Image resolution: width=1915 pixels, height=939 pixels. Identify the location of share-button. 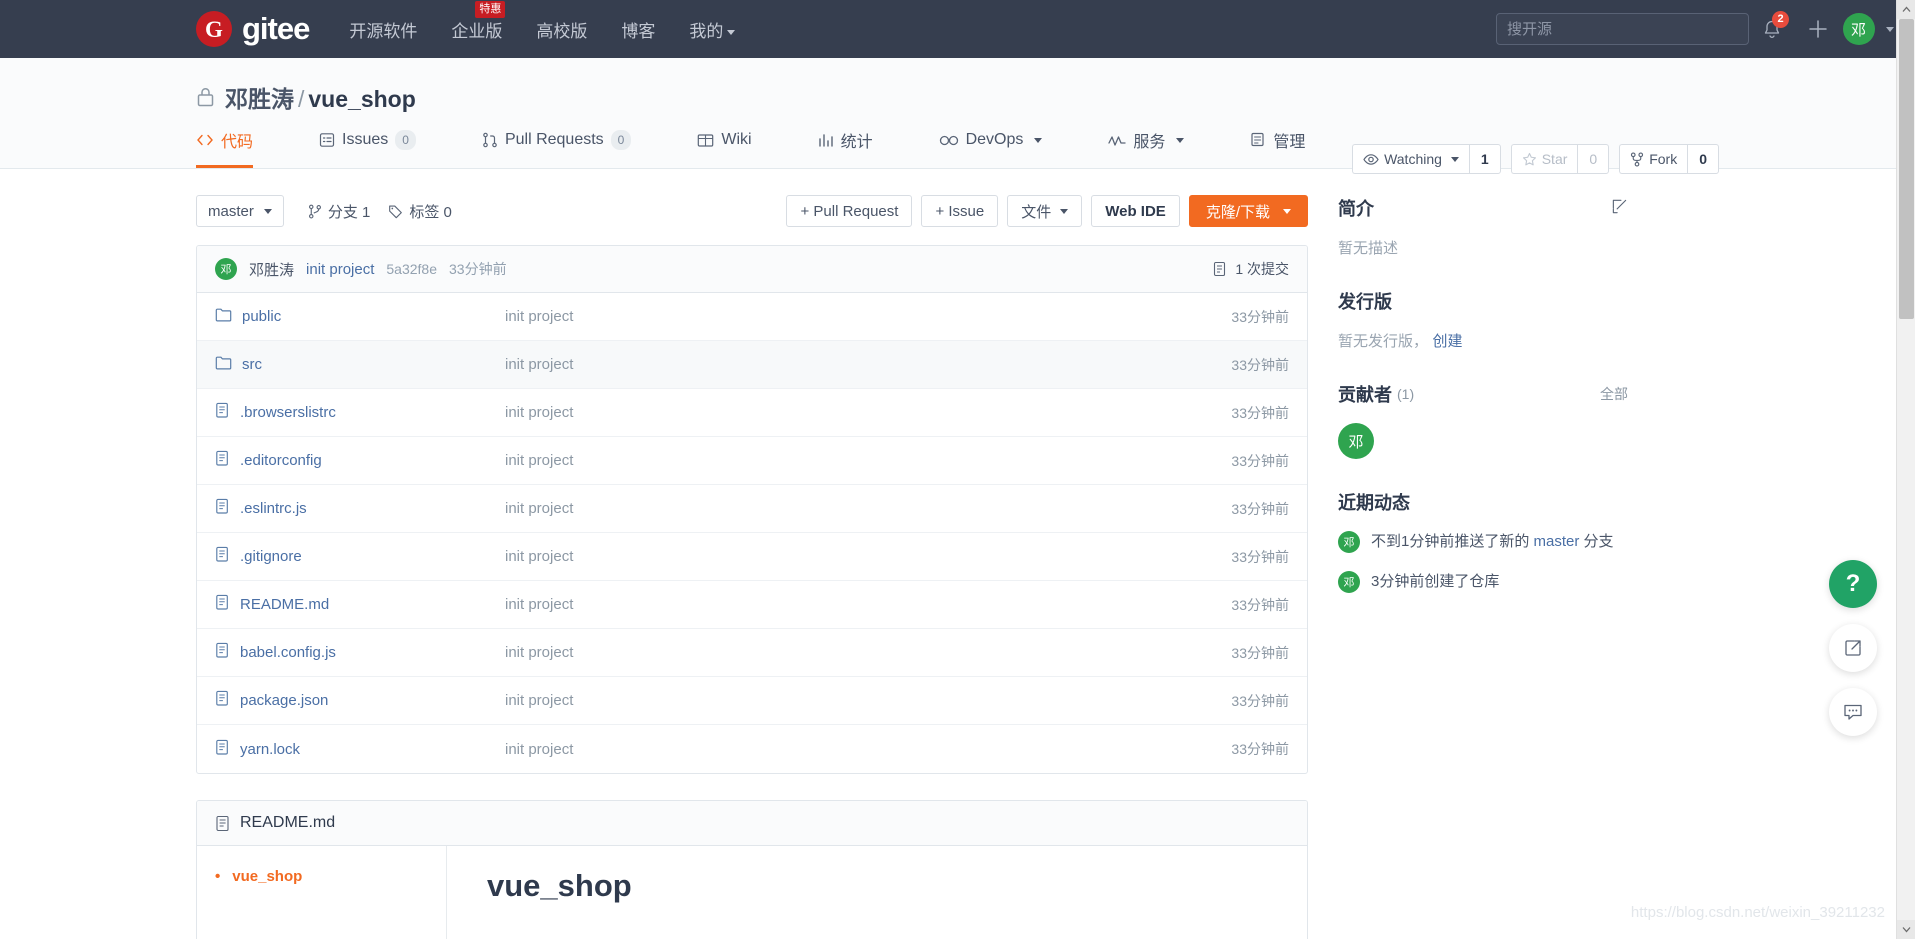
(1853, 648).